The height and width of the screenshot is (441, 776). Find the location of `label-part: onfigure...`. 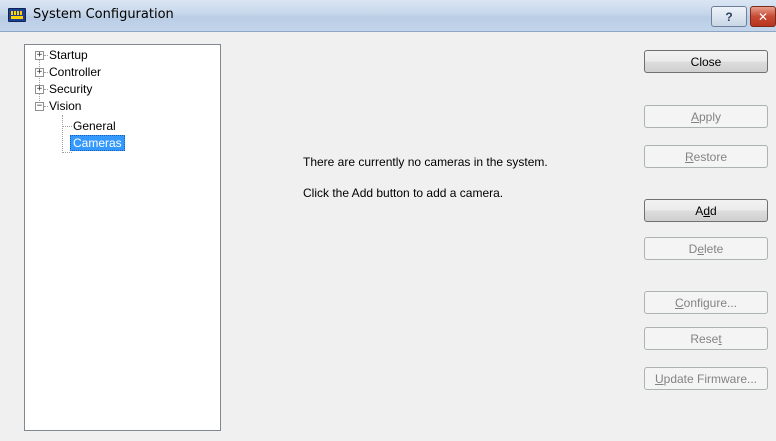

label-part: onfigure... is located at coordinates (710, 302).